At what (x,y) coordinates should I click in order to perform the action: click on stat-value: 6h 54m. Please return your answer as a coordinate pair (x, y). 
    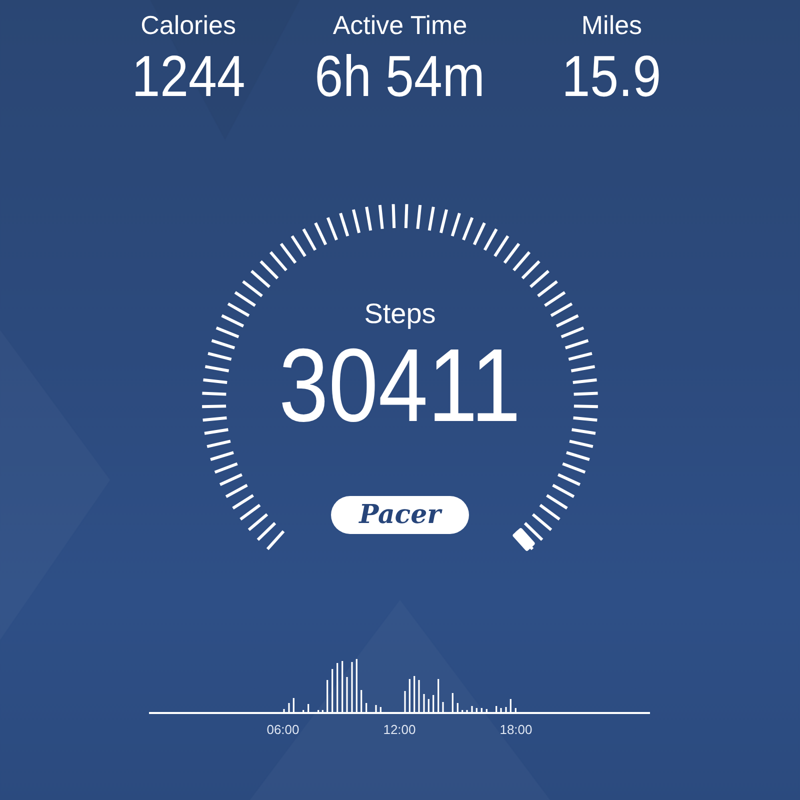
    Looking at the image, I should click on (400, 77).